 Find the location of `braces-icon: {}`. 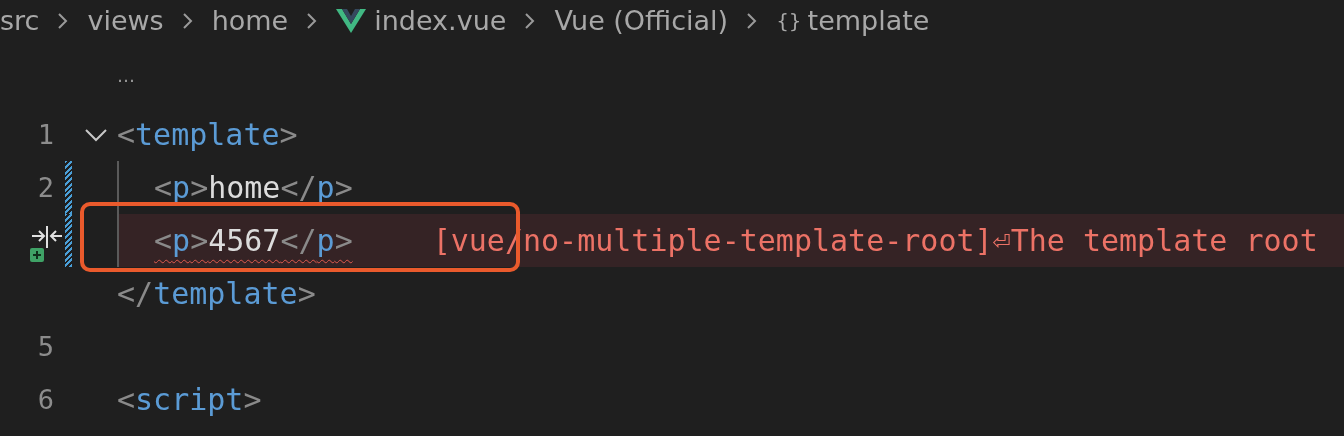

braces-icon: {} is located at coordinates (789, 21).